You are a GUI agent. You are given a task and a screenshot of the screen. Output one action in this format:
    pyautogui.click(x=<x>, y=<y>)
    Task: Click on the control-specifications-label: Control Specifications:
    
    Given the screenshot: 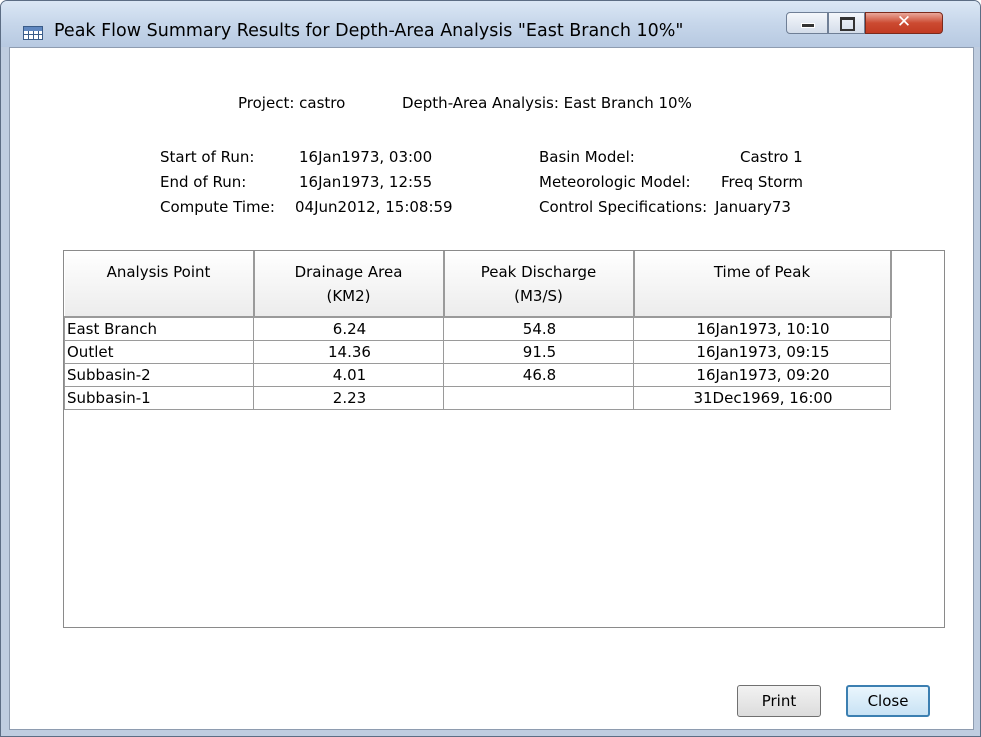 What is the action you would take?
    pyautogui.click(x=623, y=207)
    